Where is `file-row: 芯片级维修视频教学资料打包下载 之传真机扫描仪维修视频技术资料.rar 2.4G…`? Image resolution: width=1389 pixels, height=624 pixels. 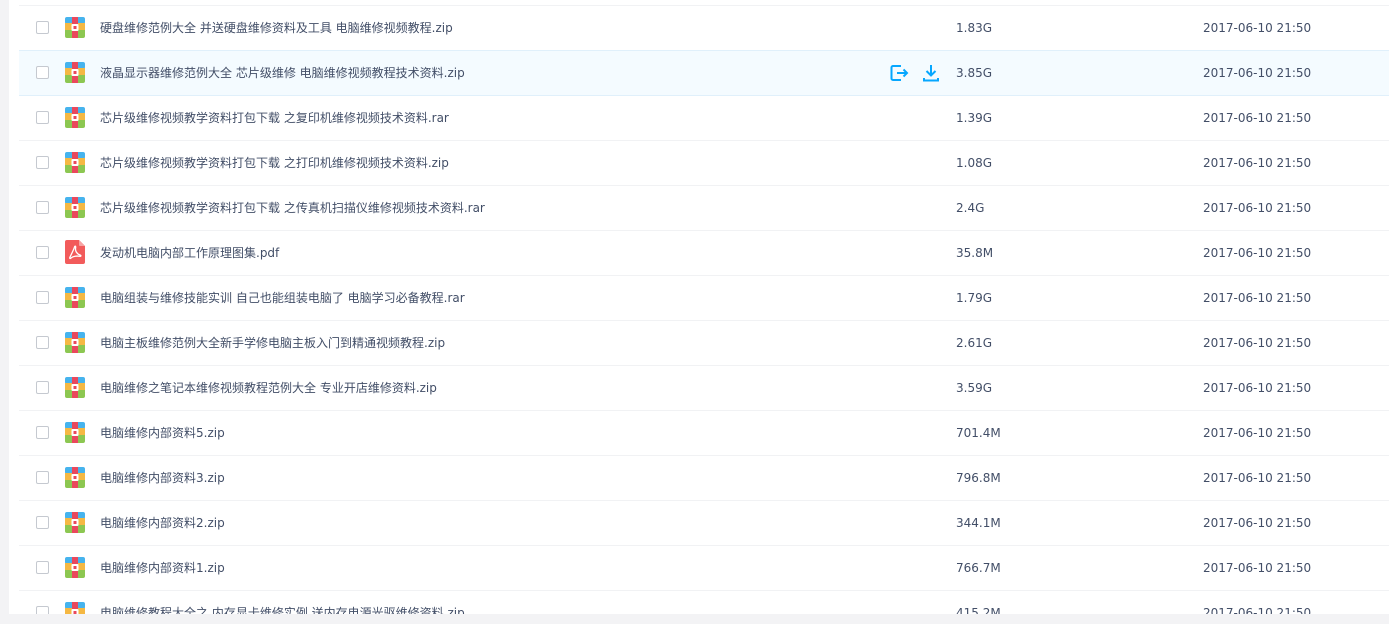
file-row: 芯片级维修视频教学资料打包下载 之传真机扫描仪维修视频技术资料.rar 2.4G… is located at coordinates (704, 208).